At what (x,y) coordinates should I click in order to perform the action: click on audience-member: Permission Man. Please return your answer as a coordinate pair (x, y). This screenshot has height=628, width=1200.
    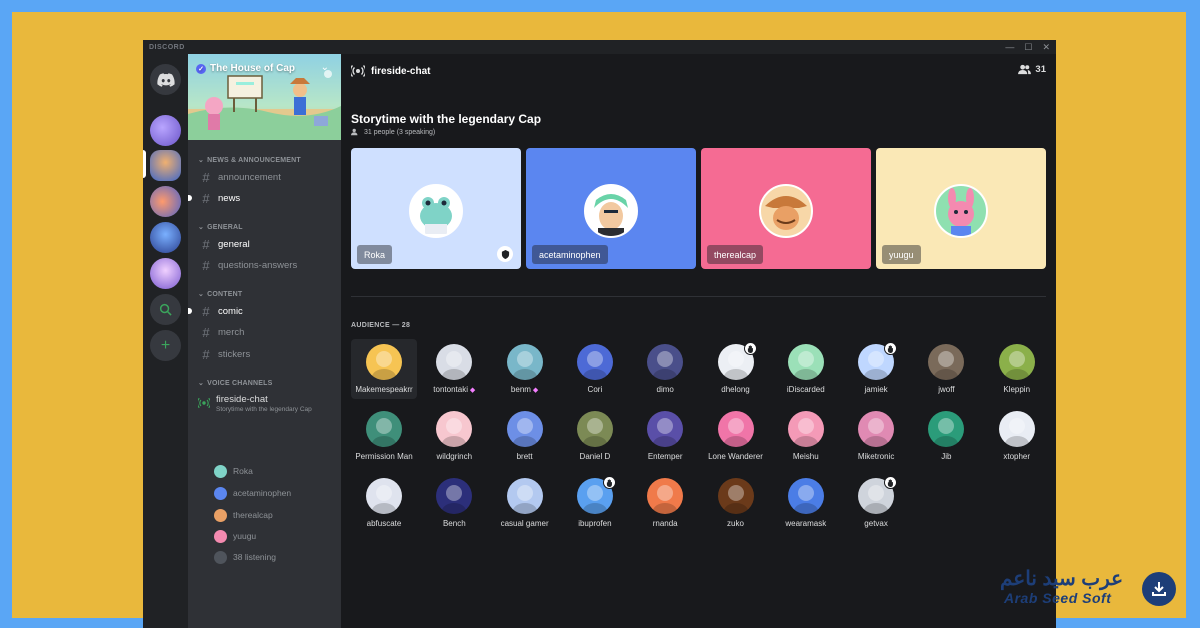
    Looking at the image, I should click on (384, 436).